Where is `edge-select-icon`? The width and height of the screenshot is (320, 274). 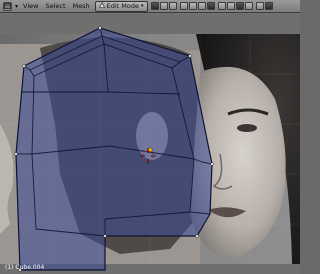 edge-select-icon is located at coordinates (192, 6).